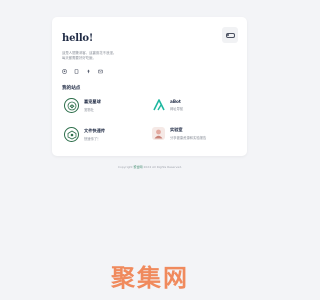 The image size is (320, 300). What do you see at coordinates (188, 138) in the screenshot?
I see `site-desc: 分享健康资源和实验报告` at bounding box center [188, 138].